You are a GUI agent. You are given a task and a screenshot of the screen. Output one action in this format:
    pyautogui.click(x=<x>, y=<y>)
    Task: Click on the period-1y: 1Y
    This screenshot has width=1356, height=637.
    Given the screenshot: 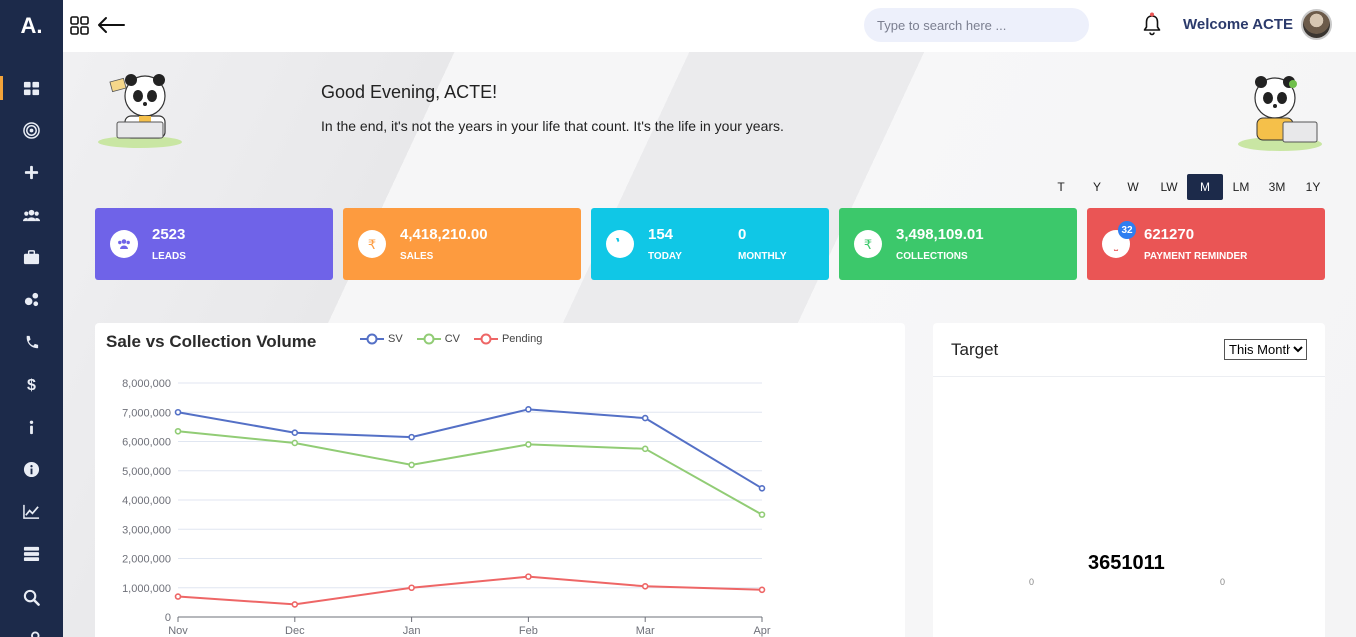 What is the action you would take?
    pyautogui.click(x=1313, y=187)
    